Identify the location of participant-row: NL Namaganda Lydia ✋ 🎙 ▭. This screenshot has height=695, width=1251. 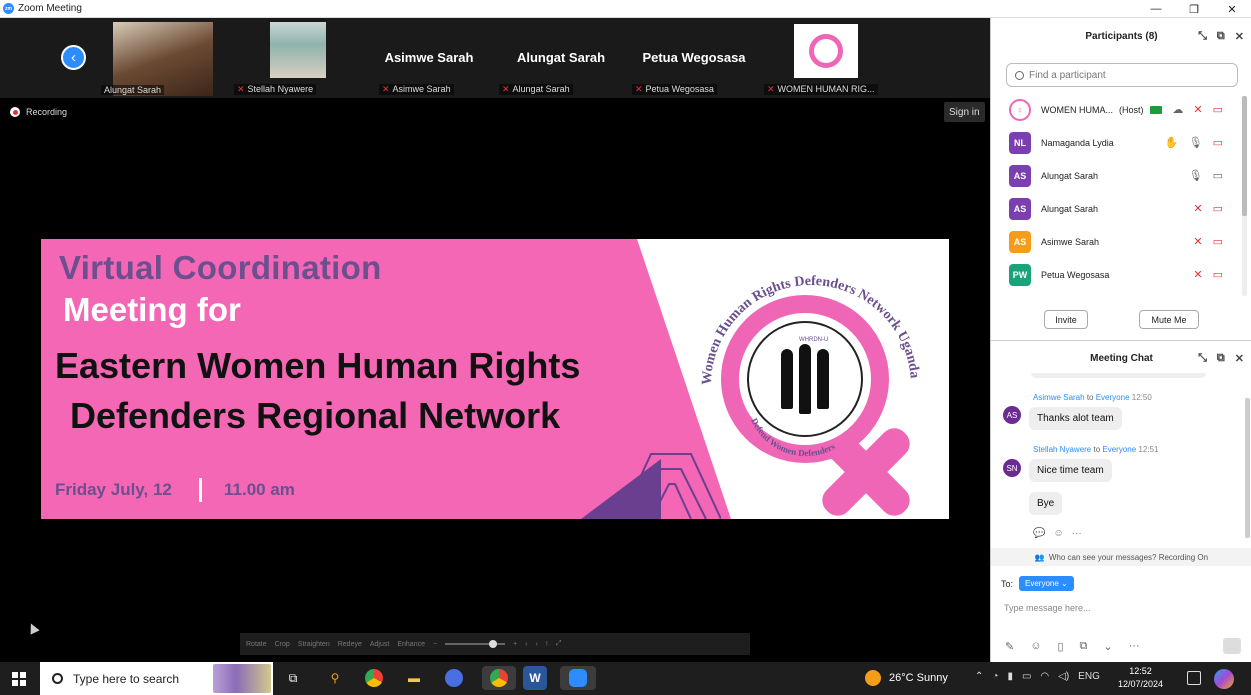
(1116, 142).